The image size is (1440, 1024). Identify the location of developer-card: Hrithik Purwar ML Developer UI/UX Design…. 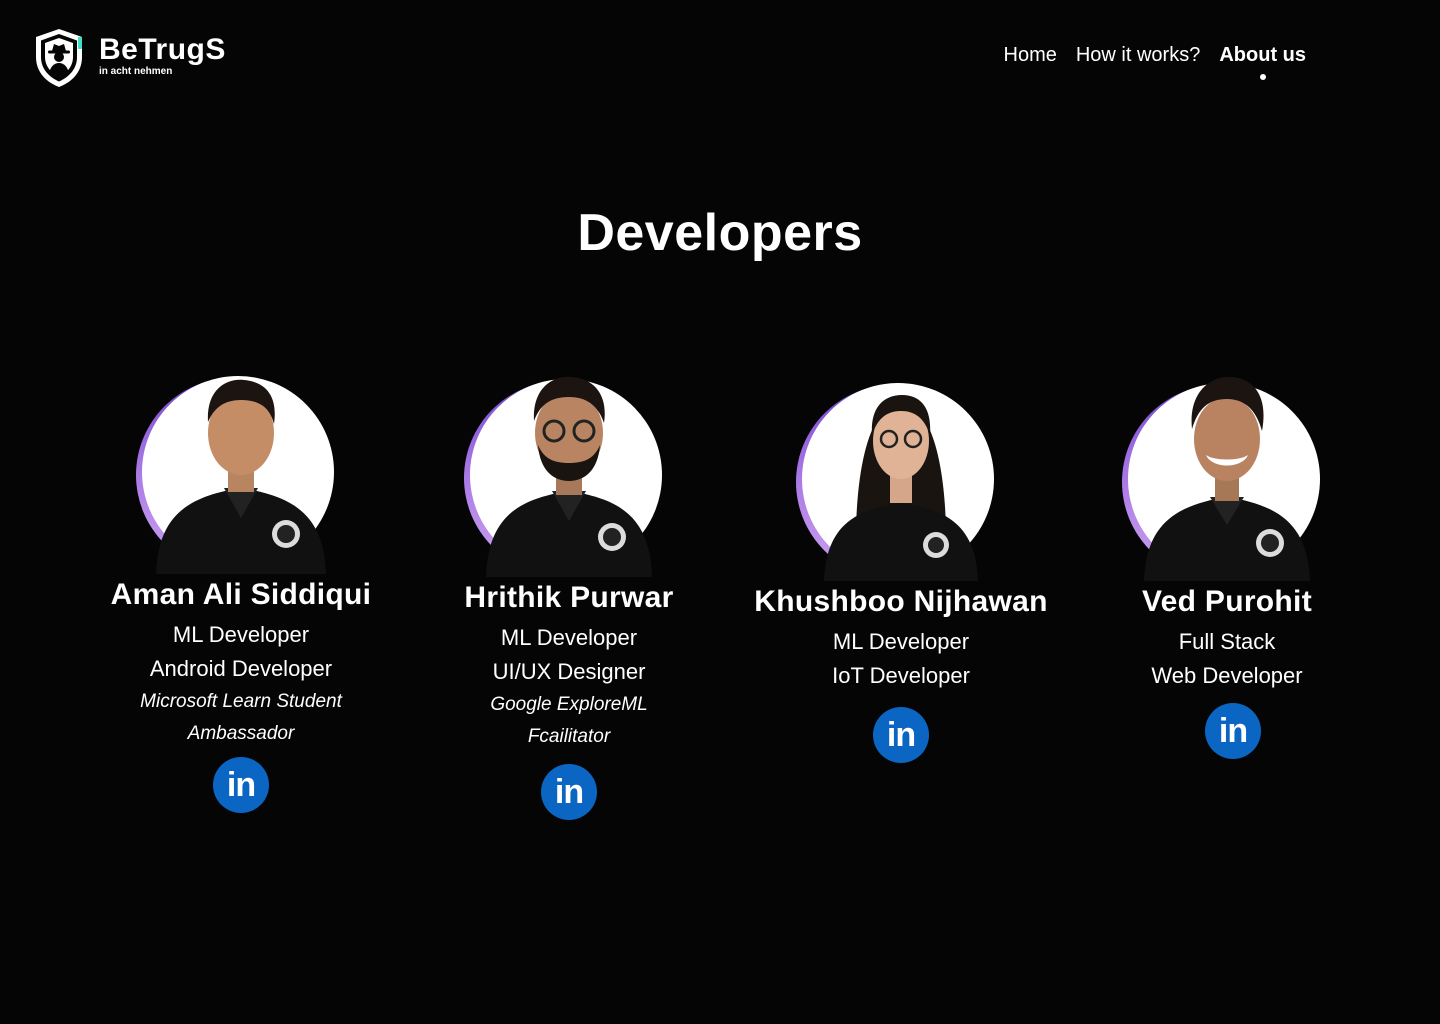
(569, 591).